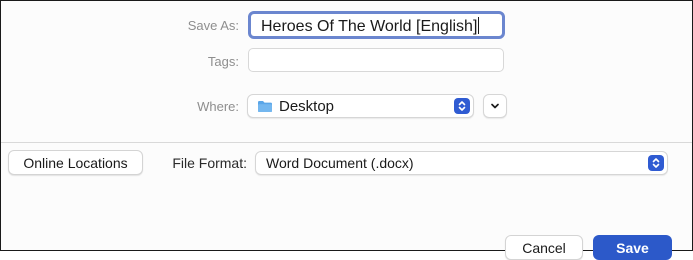  What do you see at coordinates (209, 163) in the screenshot?
I see `file-format-label: File Format:` at bounding box center [209, 163].